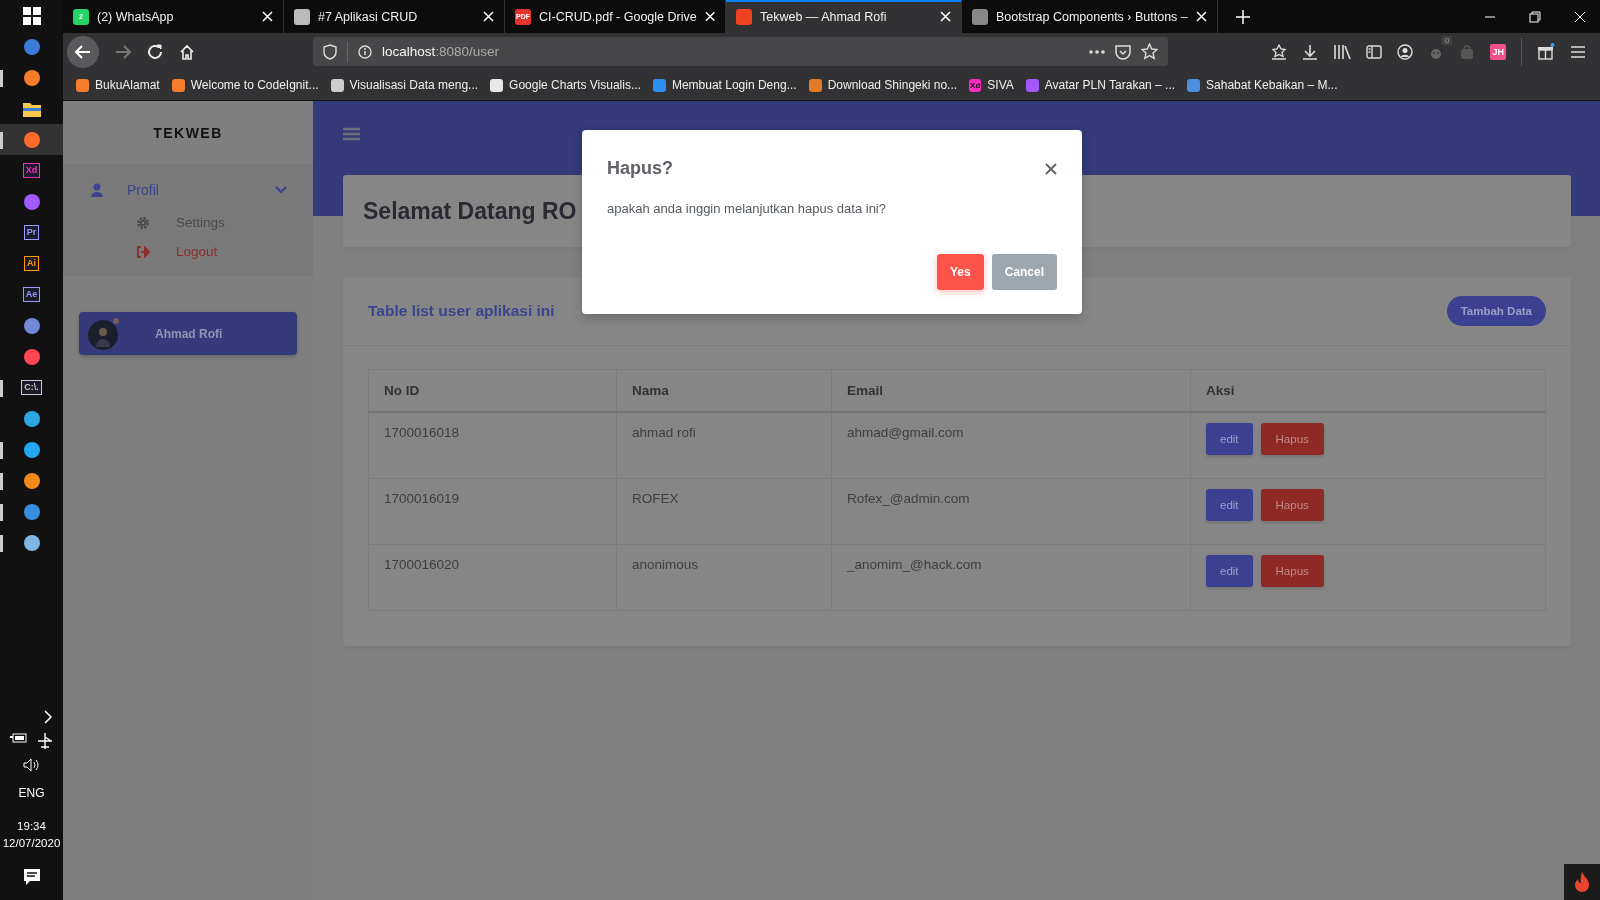 The image size is (1600, 900). What do you see at coordinates (31, 793) in the screenshot?
I see `language-indicator: ENG` at bounding box center [31, 793].